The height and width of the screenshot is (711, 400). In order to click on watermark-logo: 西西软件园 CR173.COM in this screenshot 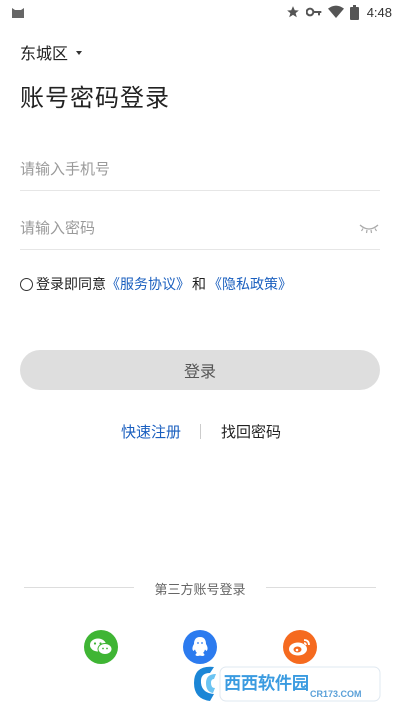, I will do `click(287, 684)`.